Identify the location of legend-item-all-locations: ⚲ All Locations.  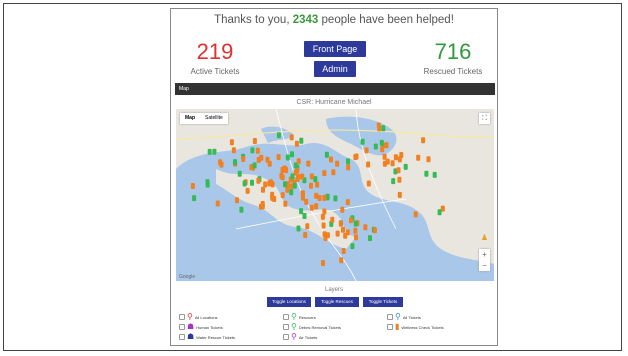
(198, 317).